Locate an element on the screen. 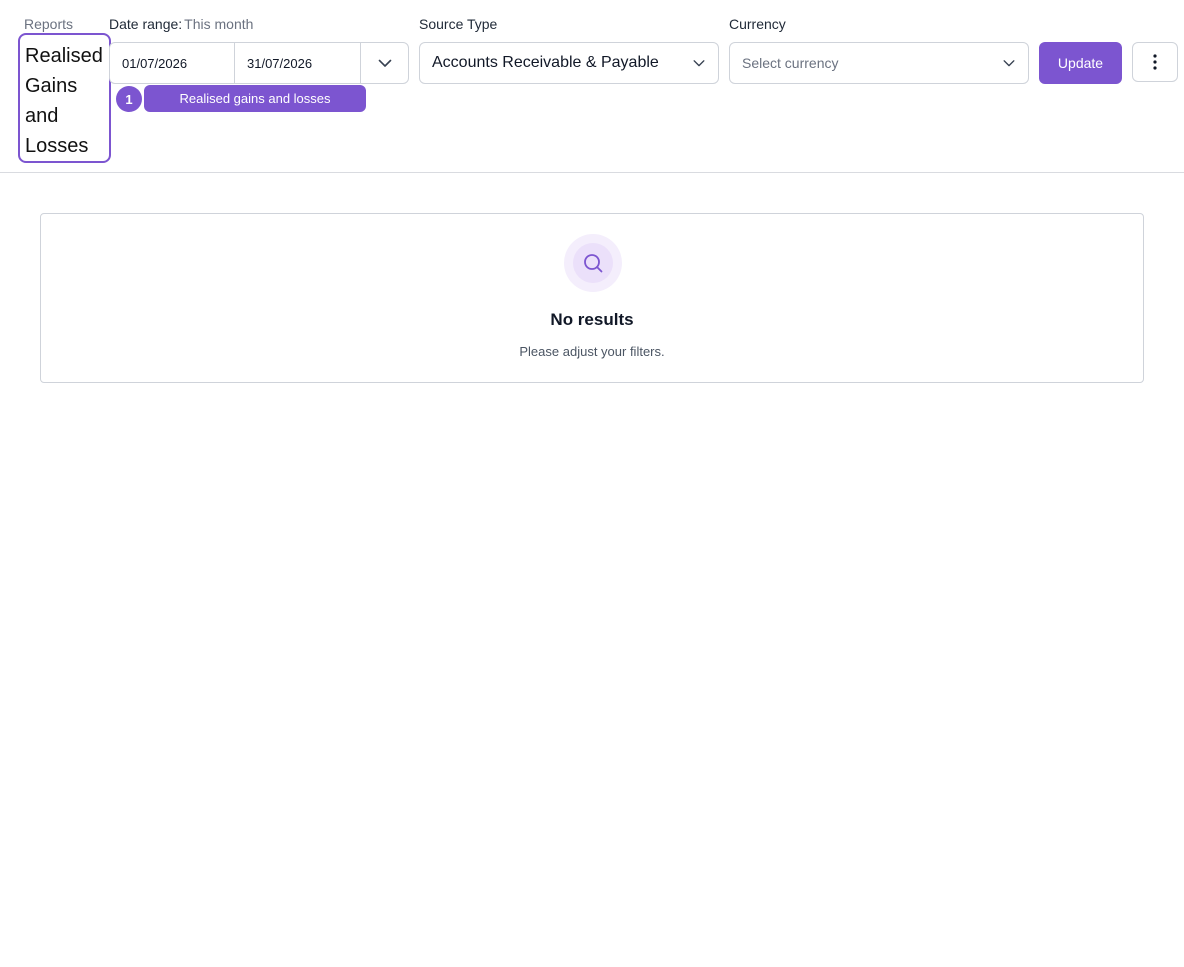 Image resolution: width=1184 pixels, height=967 pixels. search-icon is located at coordinates (593, 263).